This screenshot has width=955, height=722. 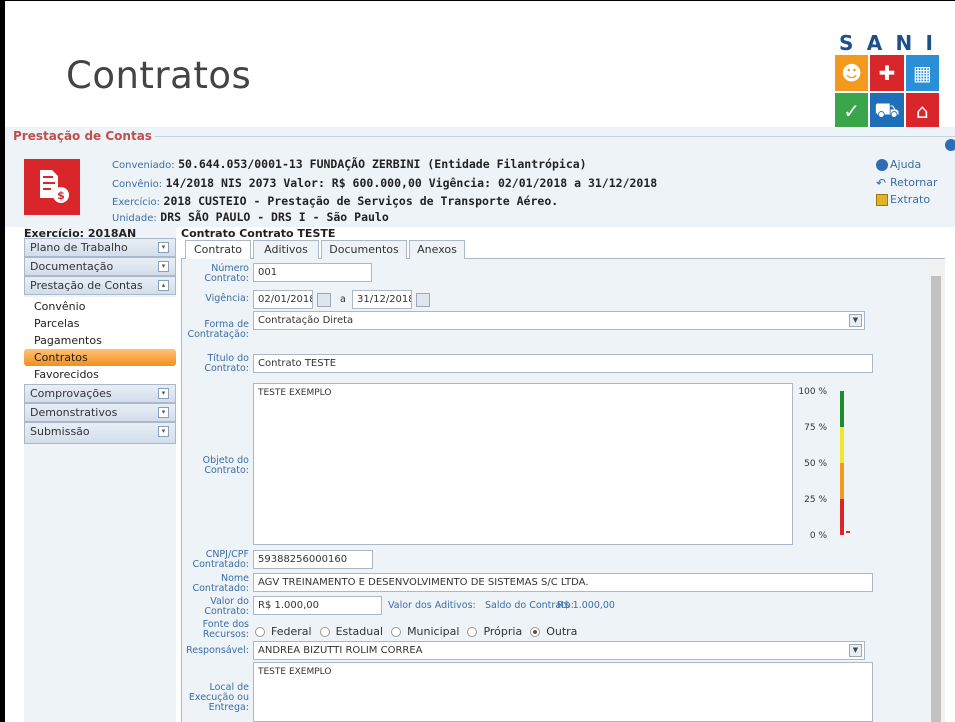 I want to click on sidebar-item-contratos: Contratos, so click(x=100, y=357).